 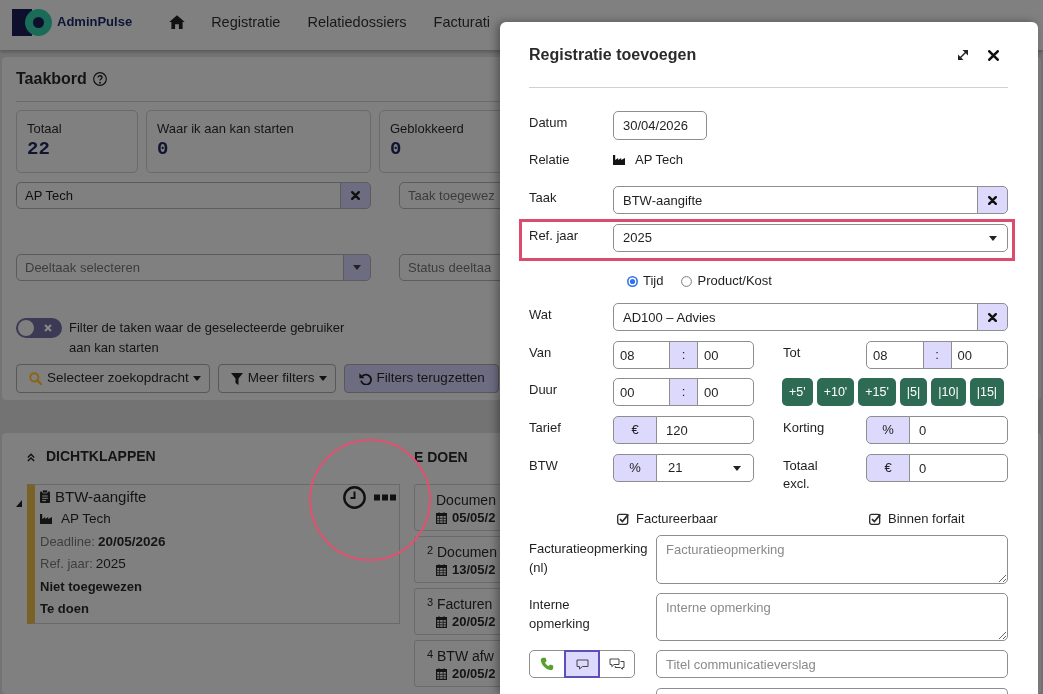 What do you see at coordinates (45, 496) in the screenshot?
I see `clipboard-icon` at bounding box center [45, 496].